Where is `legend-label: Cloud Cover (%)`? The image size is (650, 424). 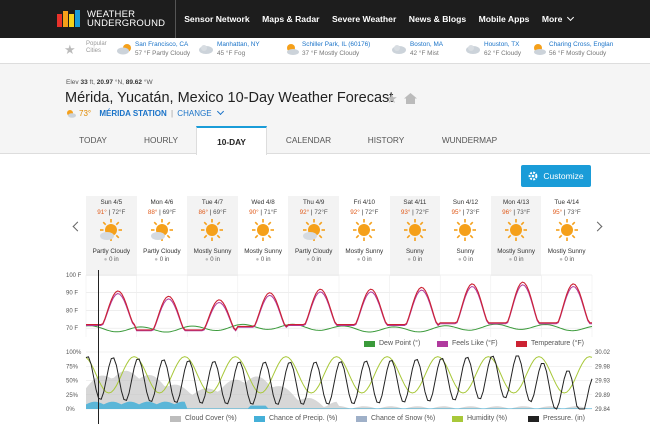
legend-label: Cloud Cover (%) is located at coordinates (211, 418).